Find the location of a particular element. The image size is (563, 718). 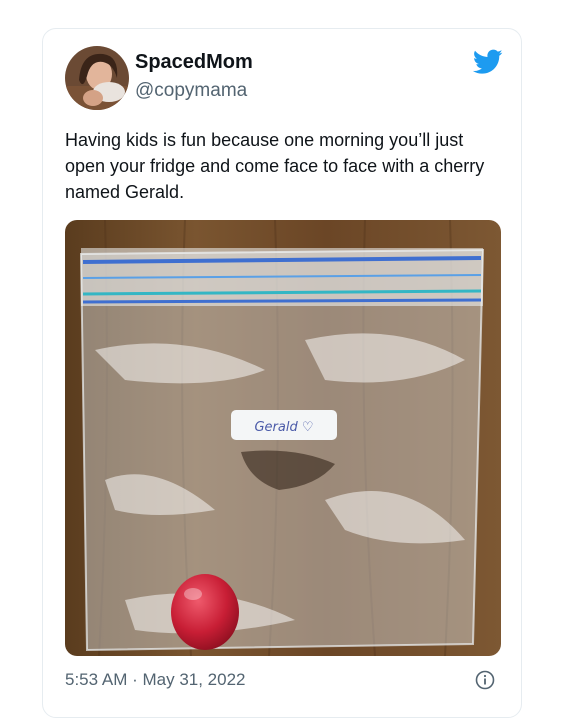

tweet-timestamp: 5:53 AM · May 31, 2022 is located at coordinates (155, 680).